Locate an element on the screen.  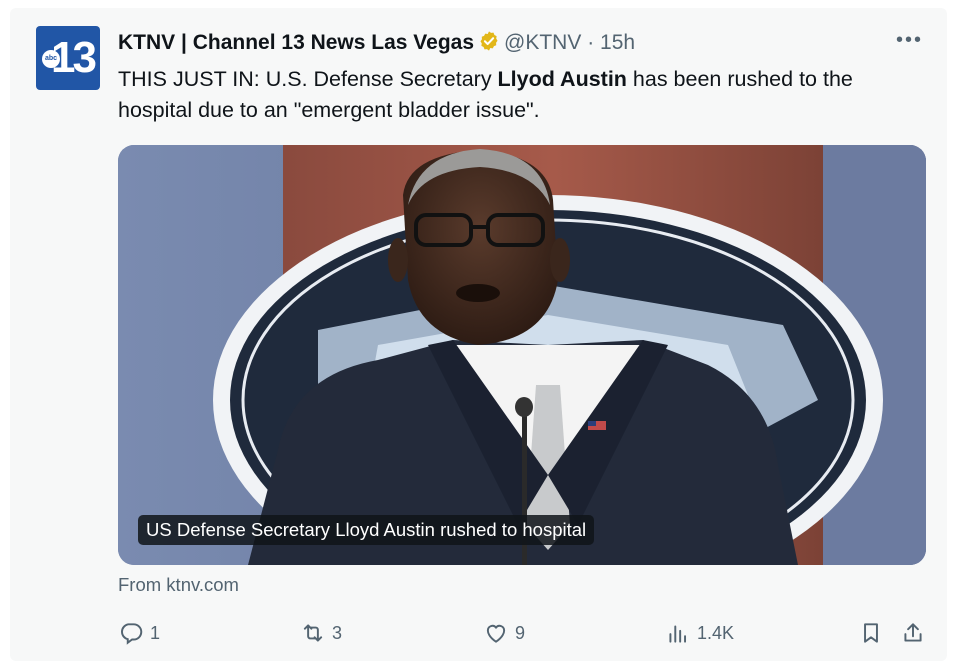
like-button: 9 is located at coordinates (504, 633).